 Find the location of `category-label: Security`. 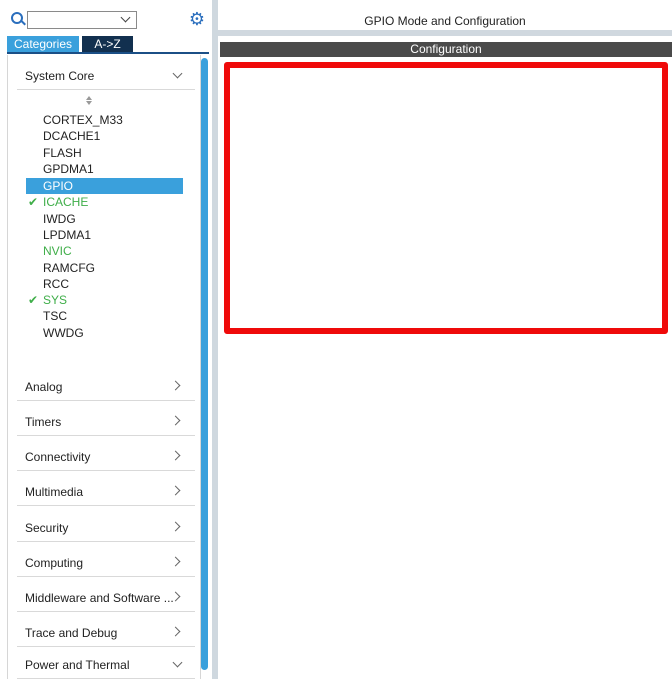

category-label: Security is located at coordinates (47, 528).